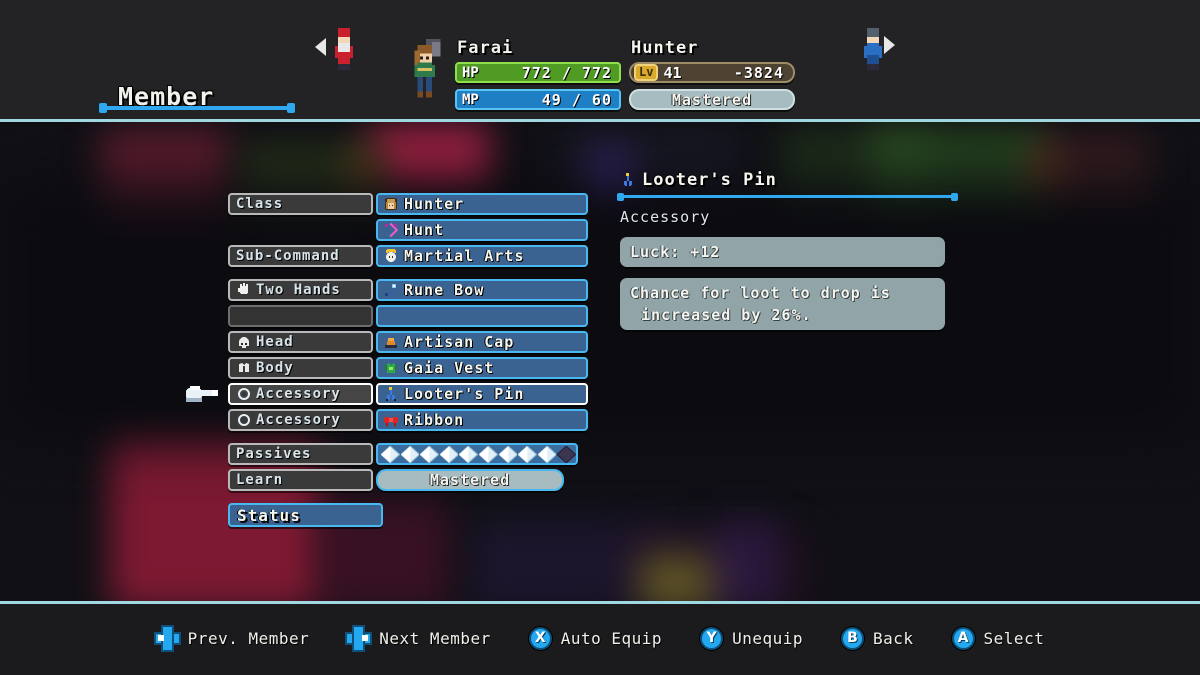 This screenshot has height=675, width=1200. Describe the element at coordinates (646, 72) in the screenshot. I see `level-label: Lv` at that location.